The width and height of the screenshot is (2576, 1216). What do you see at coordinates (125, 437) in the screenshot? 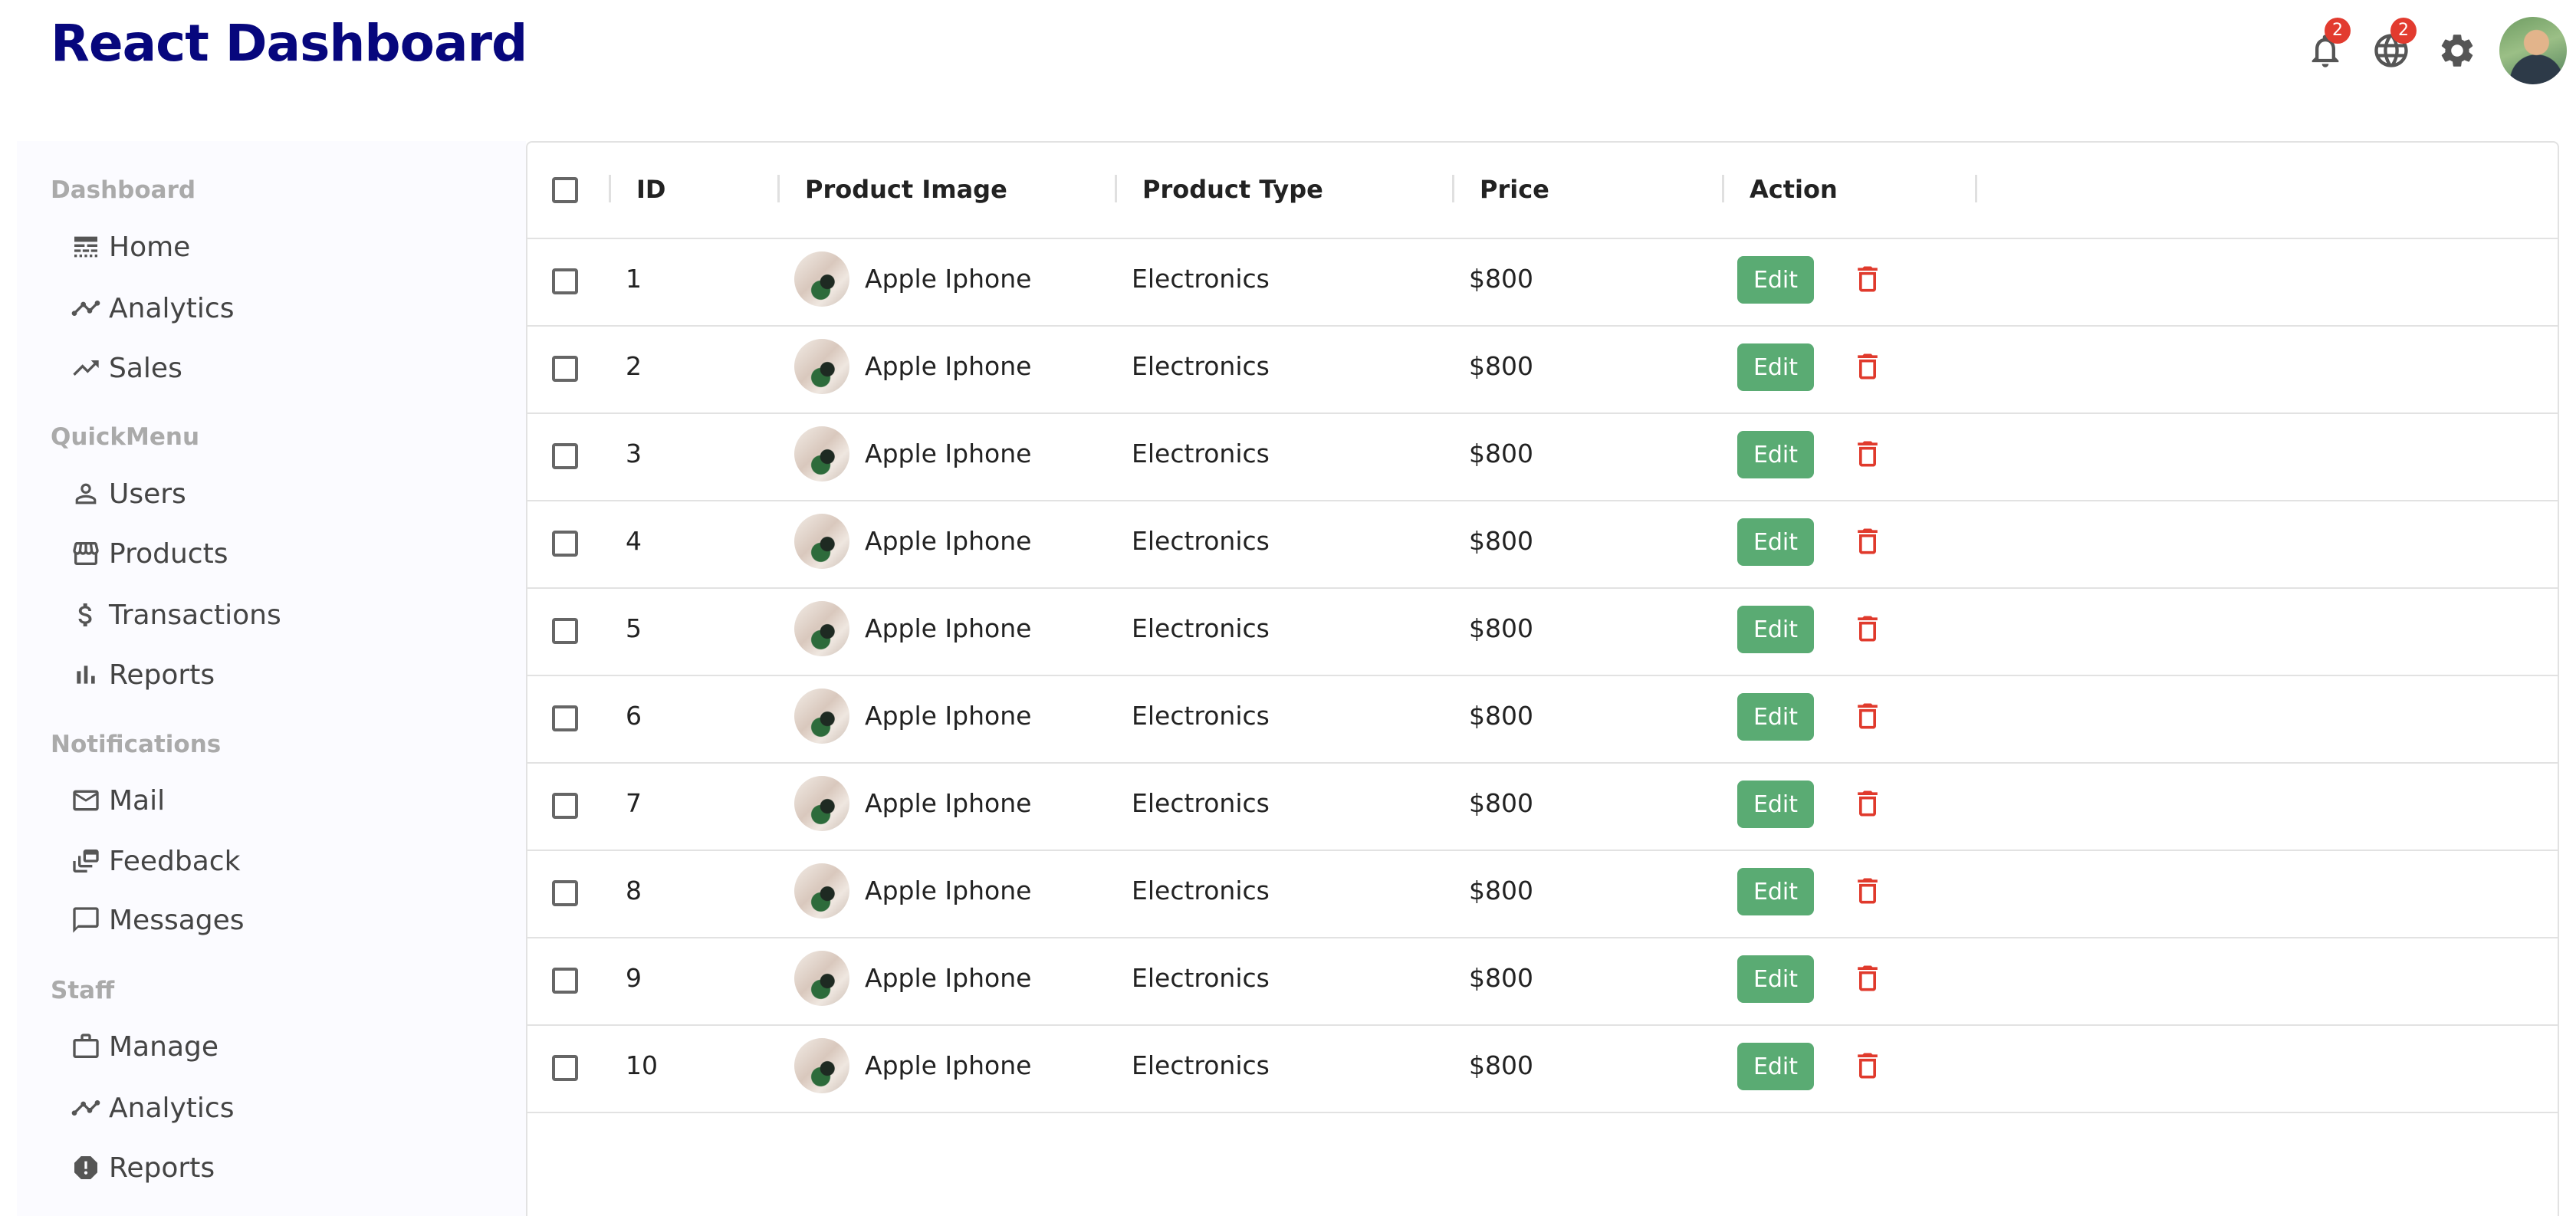
I see `sidebar-section-quickmenu: QuickMenu` at bounding box center [125, 437].